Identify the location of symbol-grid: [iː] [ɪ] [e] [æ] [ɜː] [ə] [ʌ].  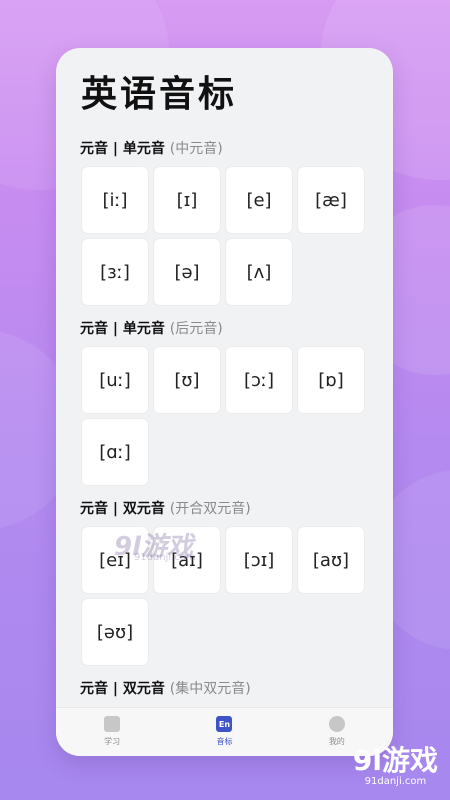
(237, 236).